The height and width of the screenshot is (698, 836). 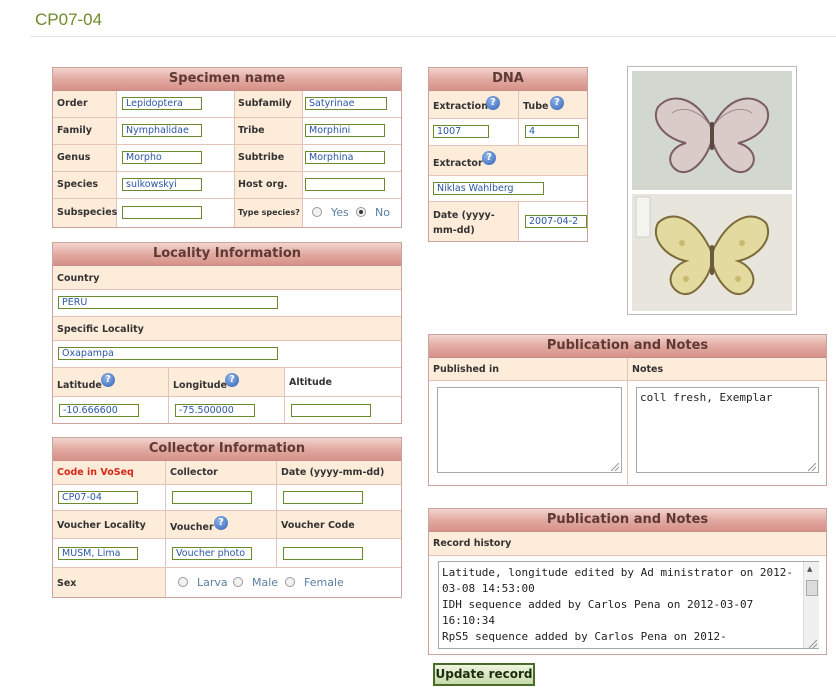 What do you see at coordinates (162, 212) in the screenshot?
I see `subspecies-input` at bounding box center [162, 212].